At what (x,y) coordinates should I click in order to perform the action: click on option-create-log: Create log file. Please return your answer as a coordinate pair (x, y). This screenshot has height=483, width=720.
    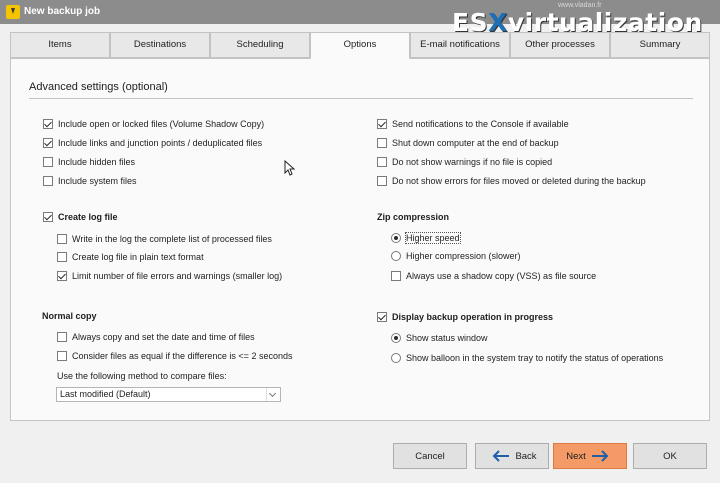
    Looking at the image, I should click on (80, 217).